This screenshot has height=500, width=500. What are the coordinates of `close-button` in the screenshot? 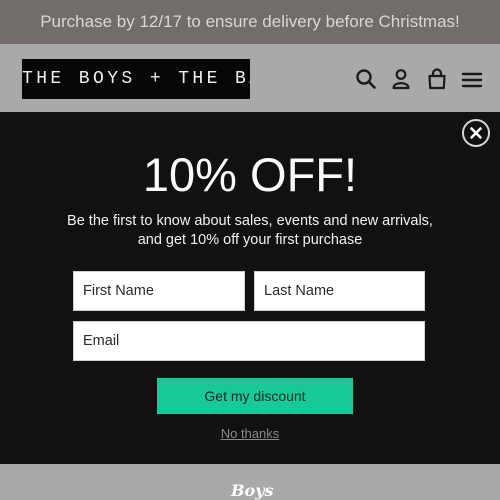 It's located at (476, 133).